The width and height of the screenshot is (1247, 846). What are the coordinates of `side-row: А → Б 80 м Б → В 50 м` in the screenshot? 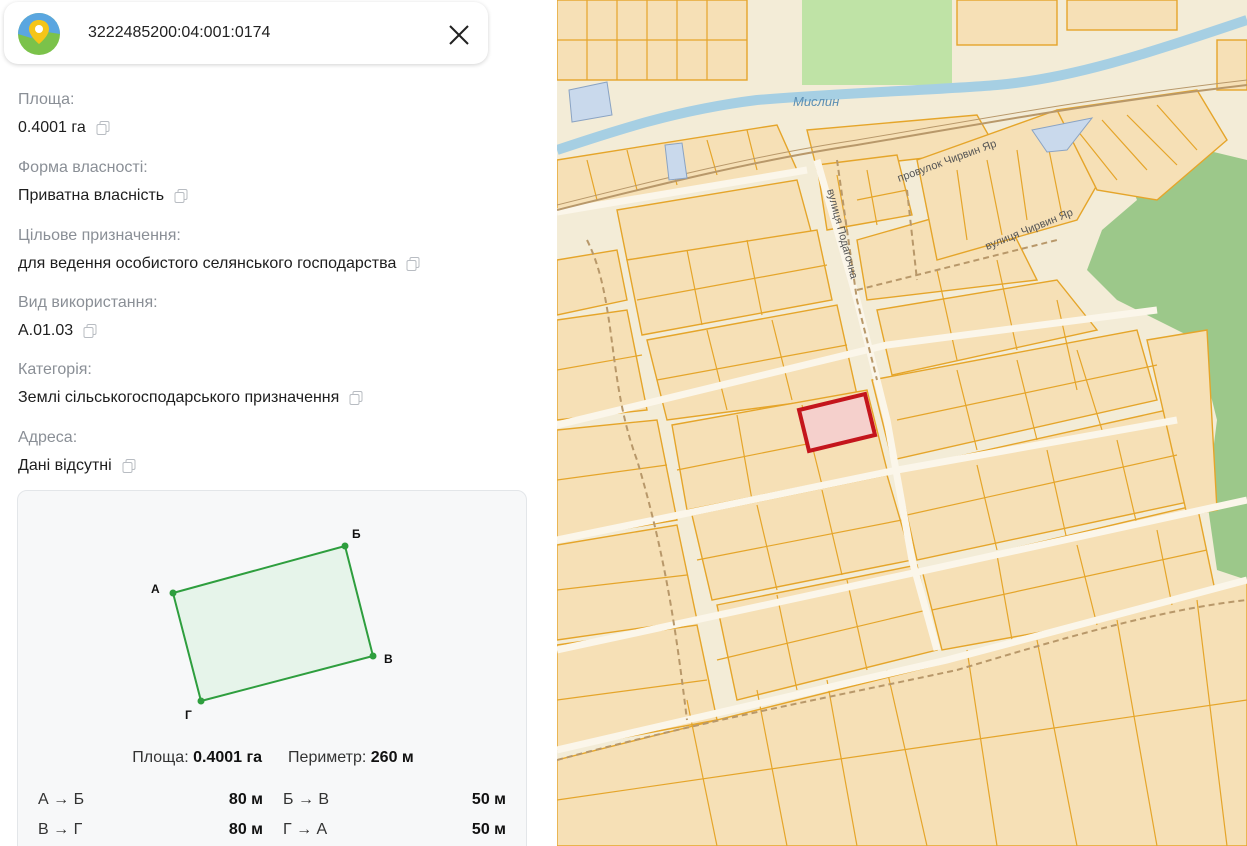 It's located at (273, 806).